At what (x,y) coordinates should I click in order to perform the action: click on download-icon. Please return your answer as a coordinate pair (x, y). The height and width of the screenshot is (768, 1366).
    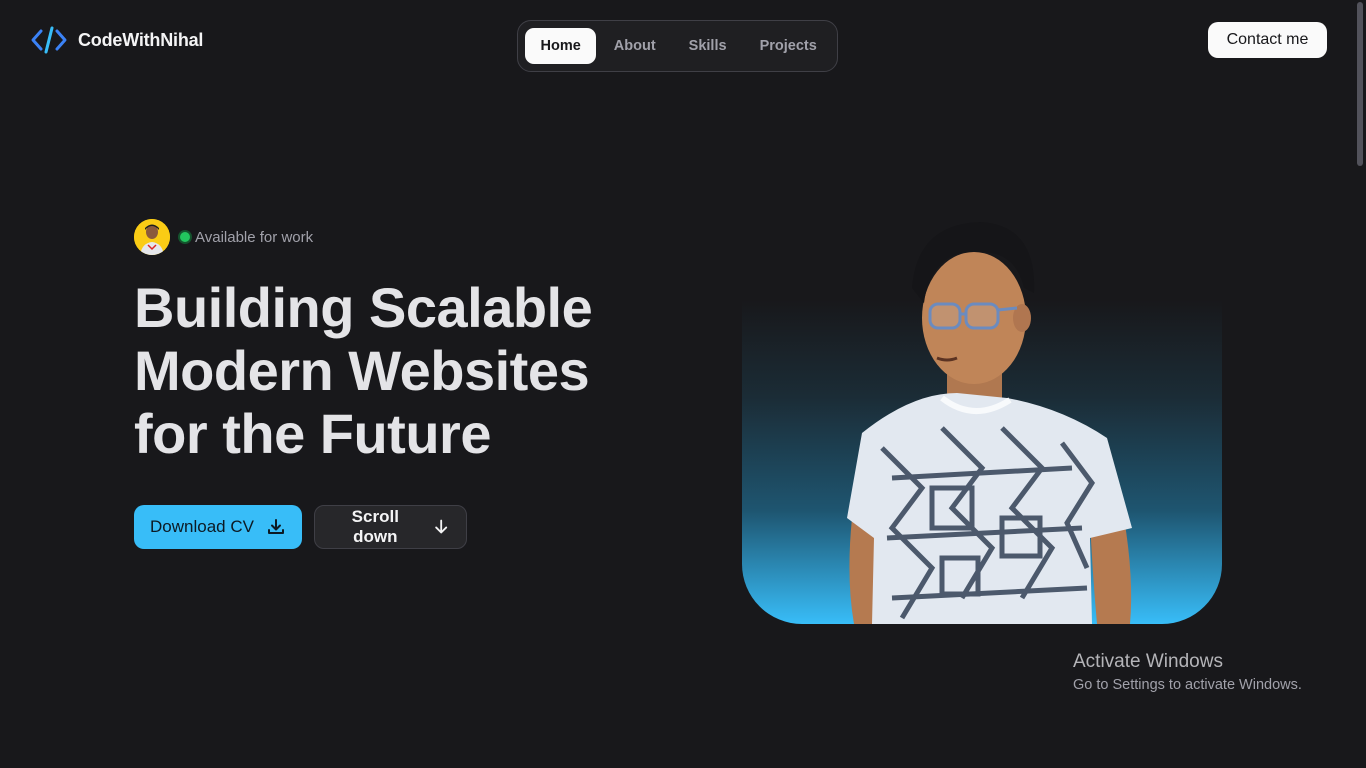
    Looking at the image, I should click on (275, 526).